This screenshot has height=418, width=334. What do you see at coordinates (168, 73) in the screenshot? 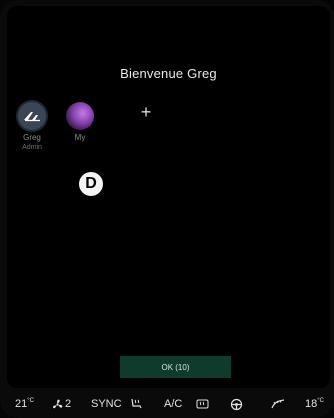
I see `welcome-title: Bienvenue Greg` at bounding box center [168, 73].